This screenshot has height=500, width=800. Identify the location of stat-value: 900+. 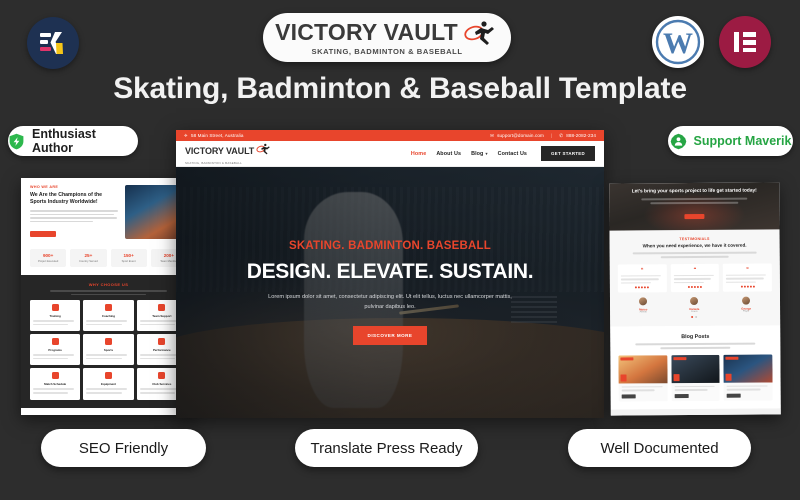
(48, 256).